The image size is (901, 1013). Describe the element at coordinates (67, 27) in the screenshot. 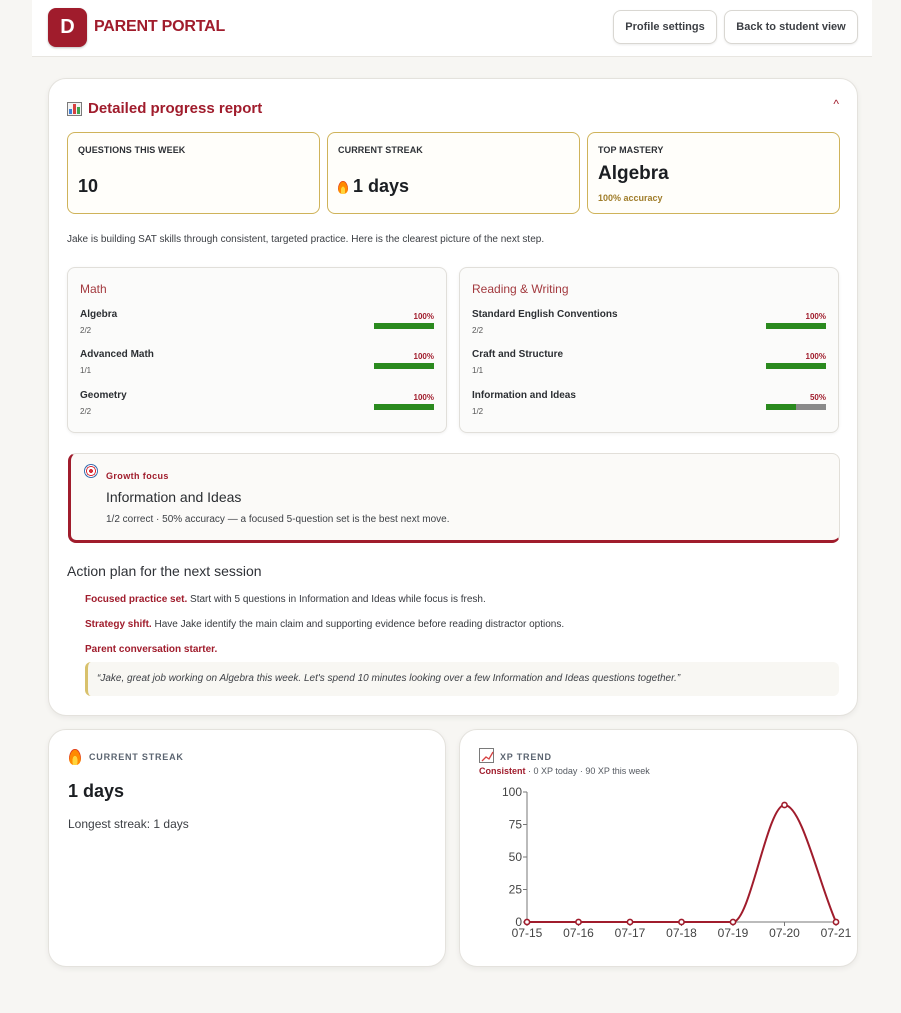

I see `logo: D` at that location.